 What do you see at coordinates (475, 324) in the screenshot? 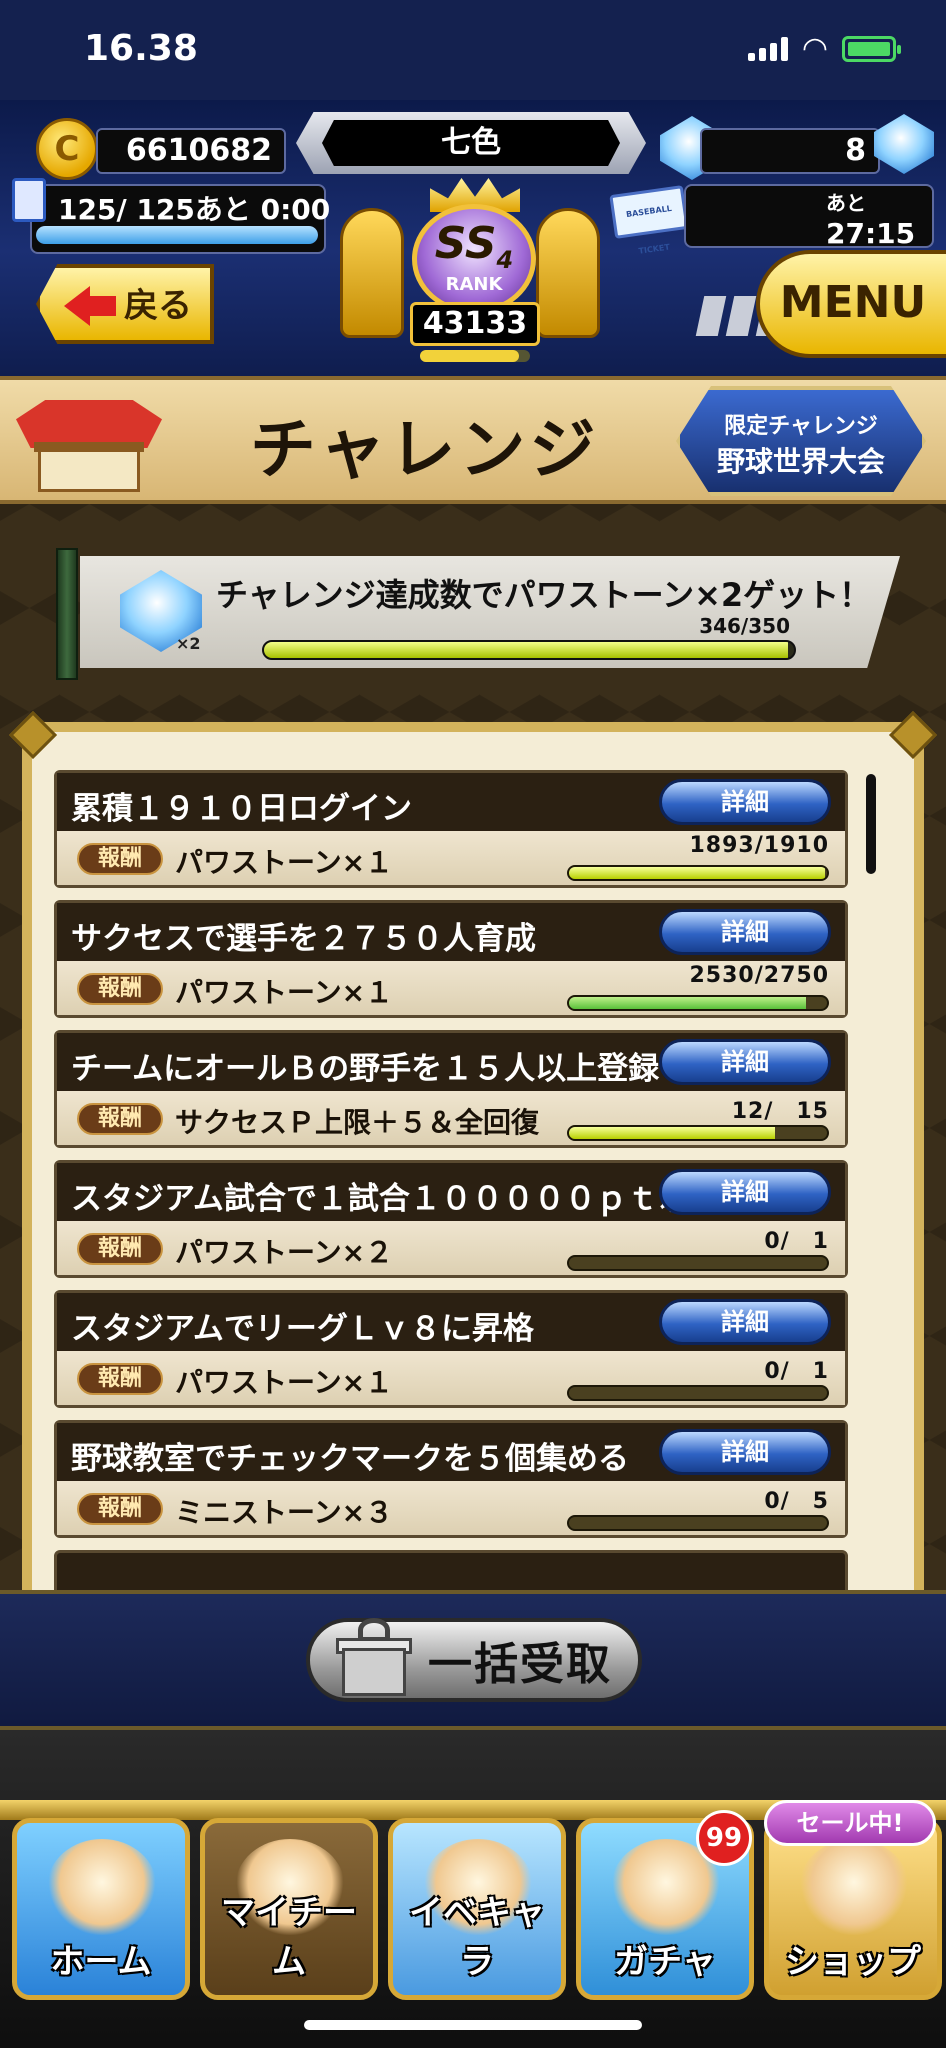
I see `rank-score: 43133` at bounding box center [475, 324].